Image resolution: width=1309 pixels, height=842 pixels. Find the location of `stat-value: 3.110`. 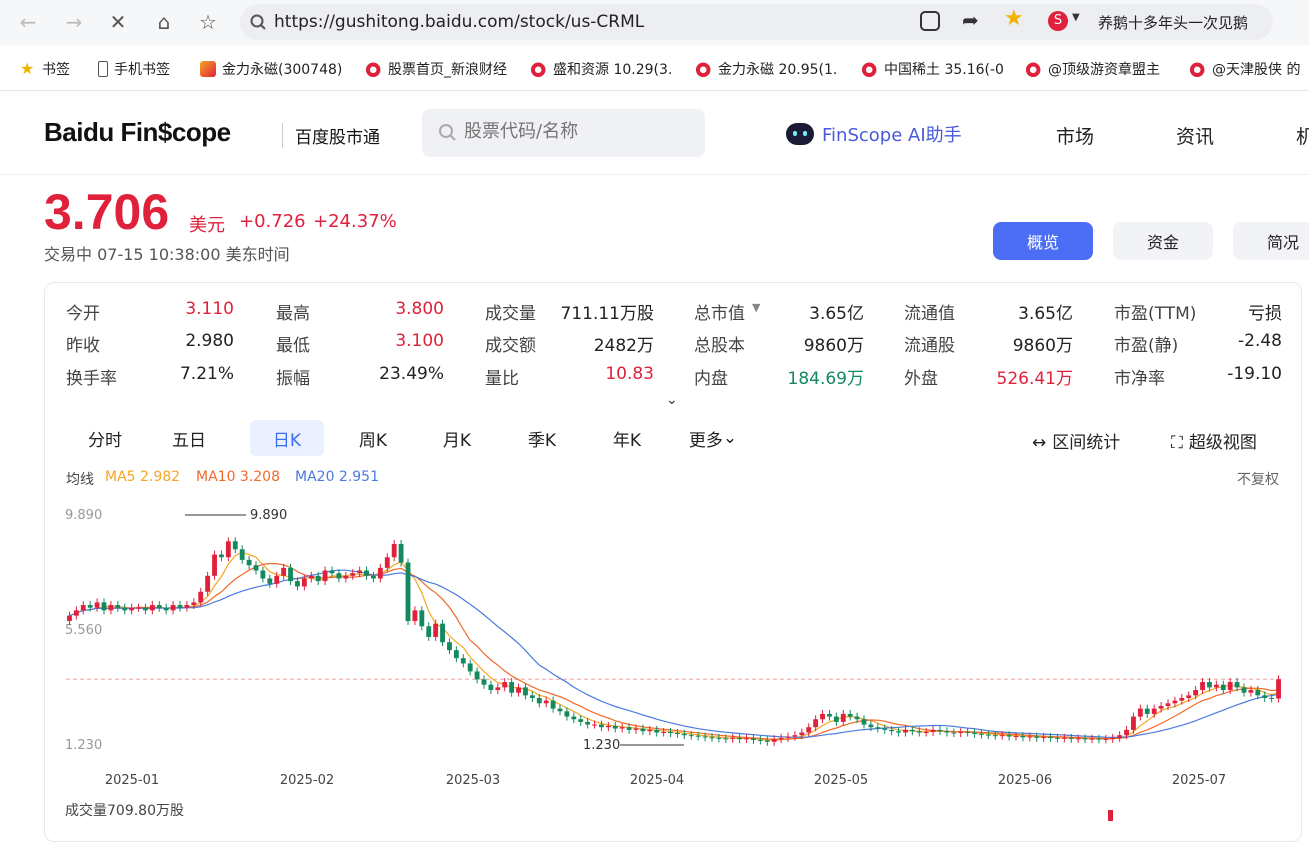

stat-value: 3.110 is located at coordinates (209, 309).